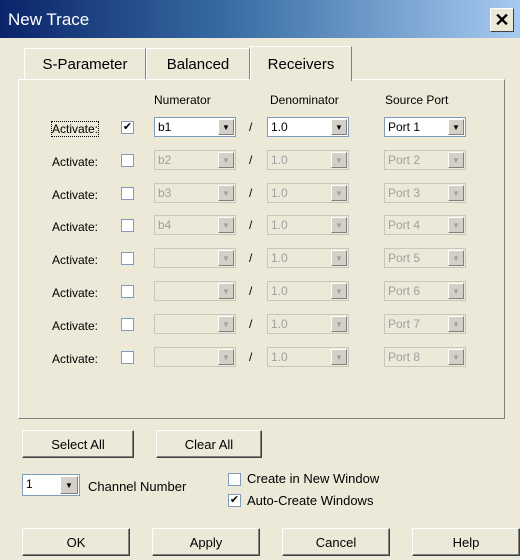 This screenshot has height=560, width=520. I want to click on tab-label: S-Parameter, so click(85, 64).